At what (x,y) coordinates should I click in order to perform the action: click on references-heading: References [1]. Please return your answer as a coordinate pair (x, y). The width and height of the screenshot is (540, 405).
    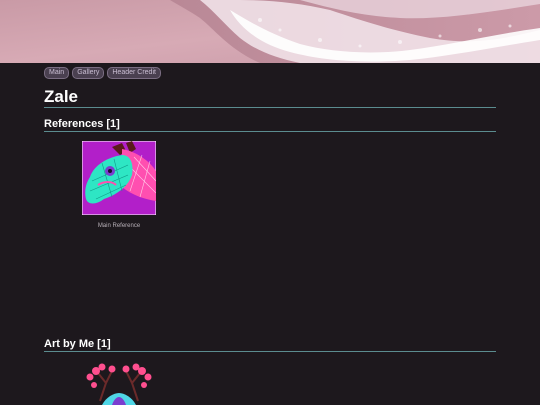
    Looking at the image, I should click on (270, 125).